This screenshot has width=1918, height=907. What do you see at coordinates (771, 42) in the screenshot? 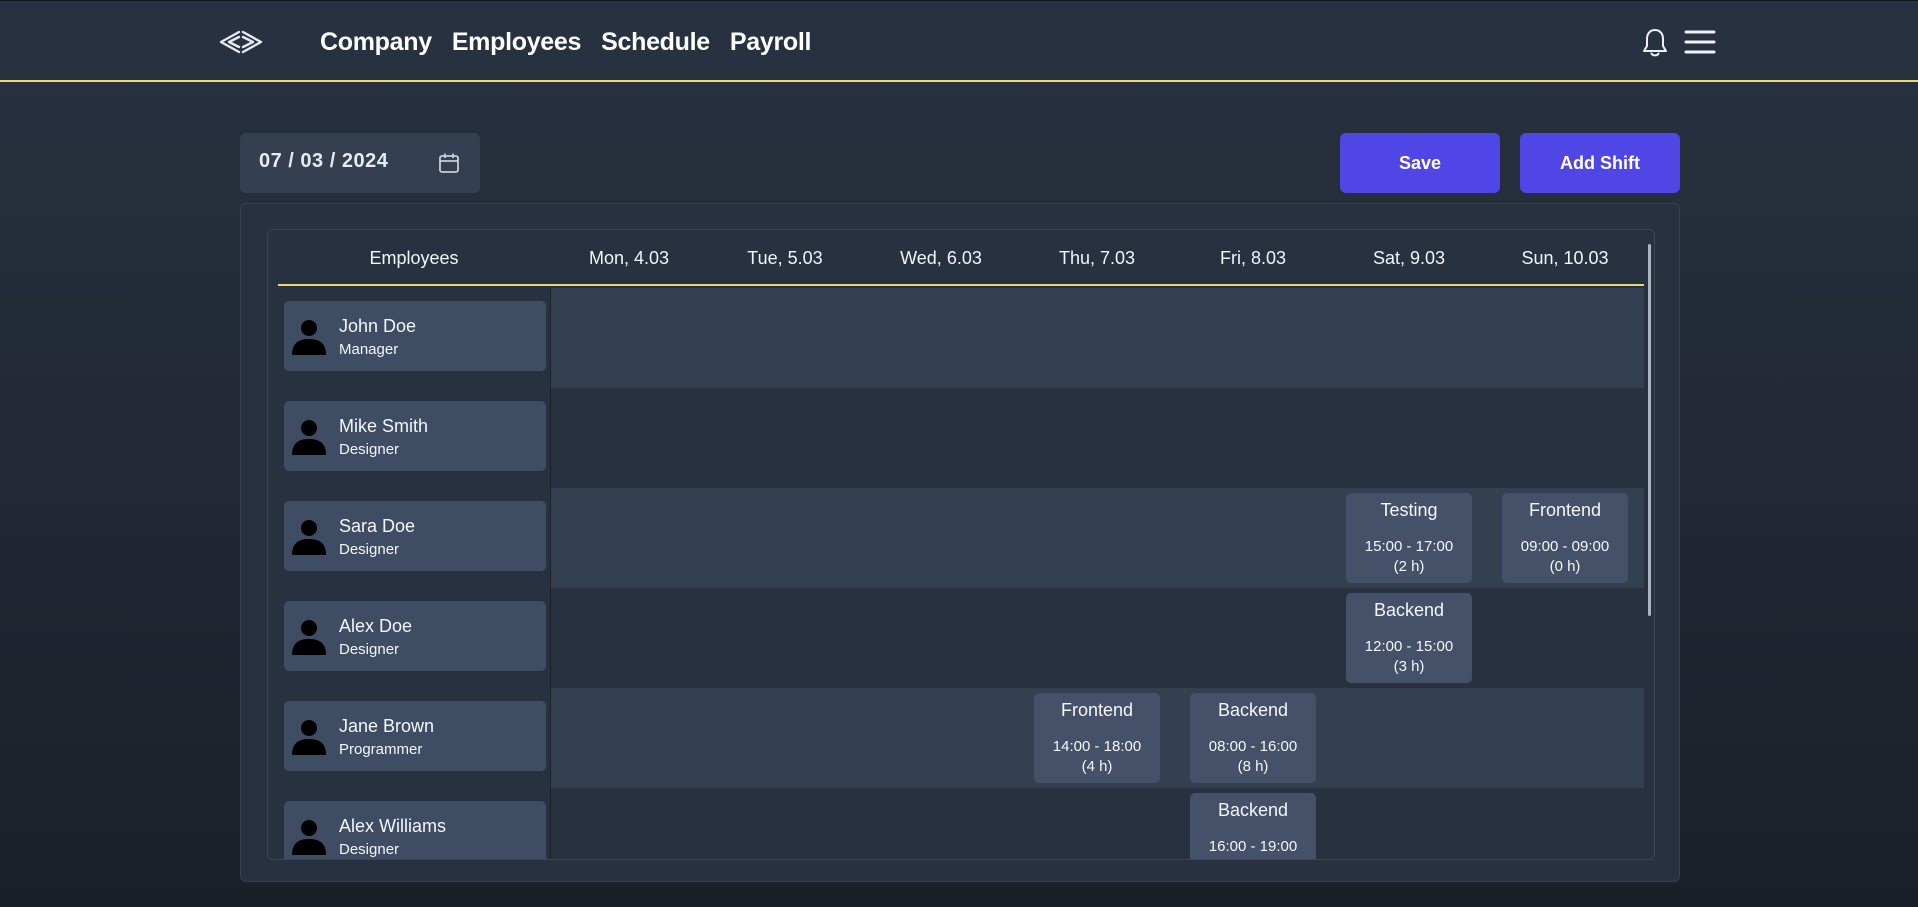
I see `nav-payroll: Payroll` at bounding box center [771, 42].